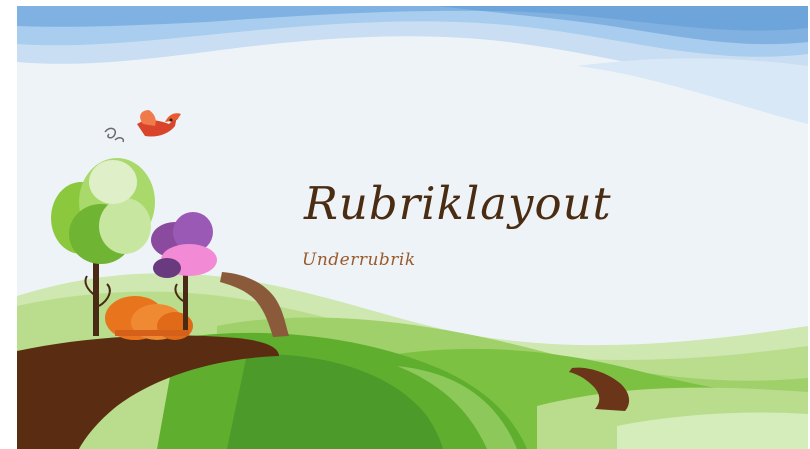 The height and width of the screenshot is (449, 810). I want to click on slide-title: Rubriklayout, so click(458, 204).